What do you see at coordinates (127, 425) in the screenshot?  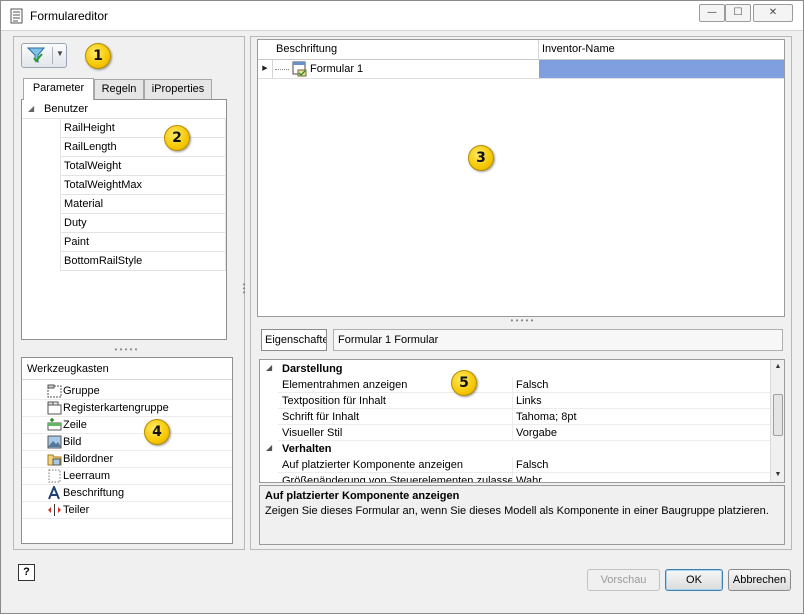 I see `toolbox-item-zeile: Zeile` at bounding box center [127, 425].